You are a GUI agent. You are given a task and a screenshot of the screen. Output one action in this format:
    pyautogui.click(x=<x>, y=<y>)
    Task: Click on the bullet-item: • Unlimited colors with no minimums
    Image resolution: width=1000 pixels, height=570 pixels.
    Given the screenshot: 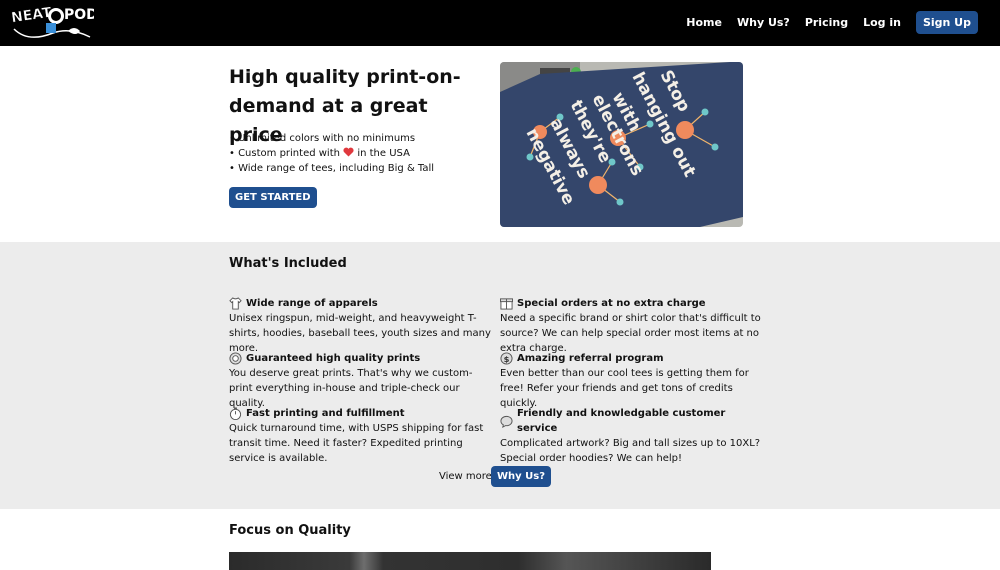 What is the action you would take?
    pyautogui.click(x=322, y=138)
    